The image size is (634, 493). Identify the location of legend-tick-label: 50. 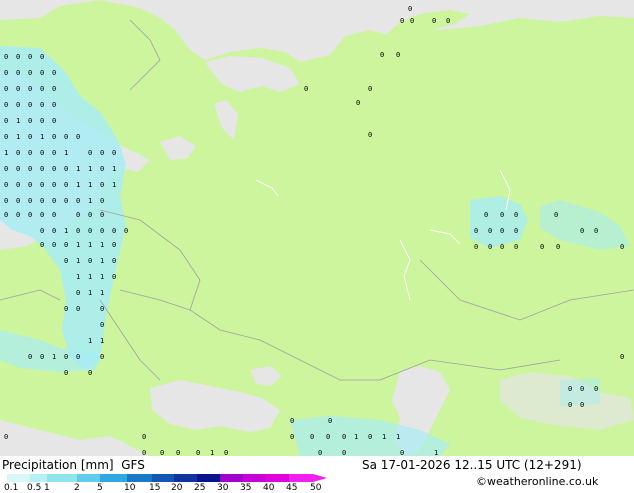
(316, 488).